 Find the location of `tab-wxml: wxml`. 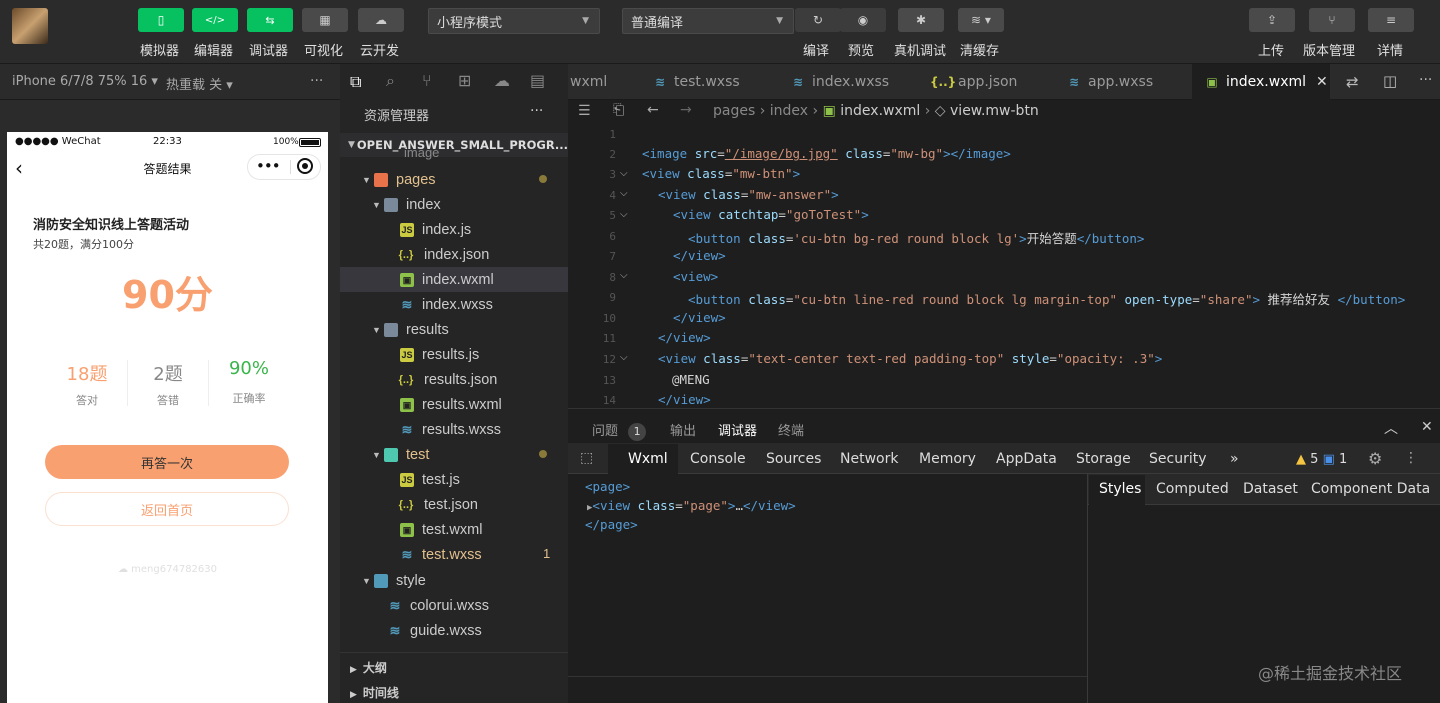

tab-wxml: wxml is located at coordinates (604, 82).